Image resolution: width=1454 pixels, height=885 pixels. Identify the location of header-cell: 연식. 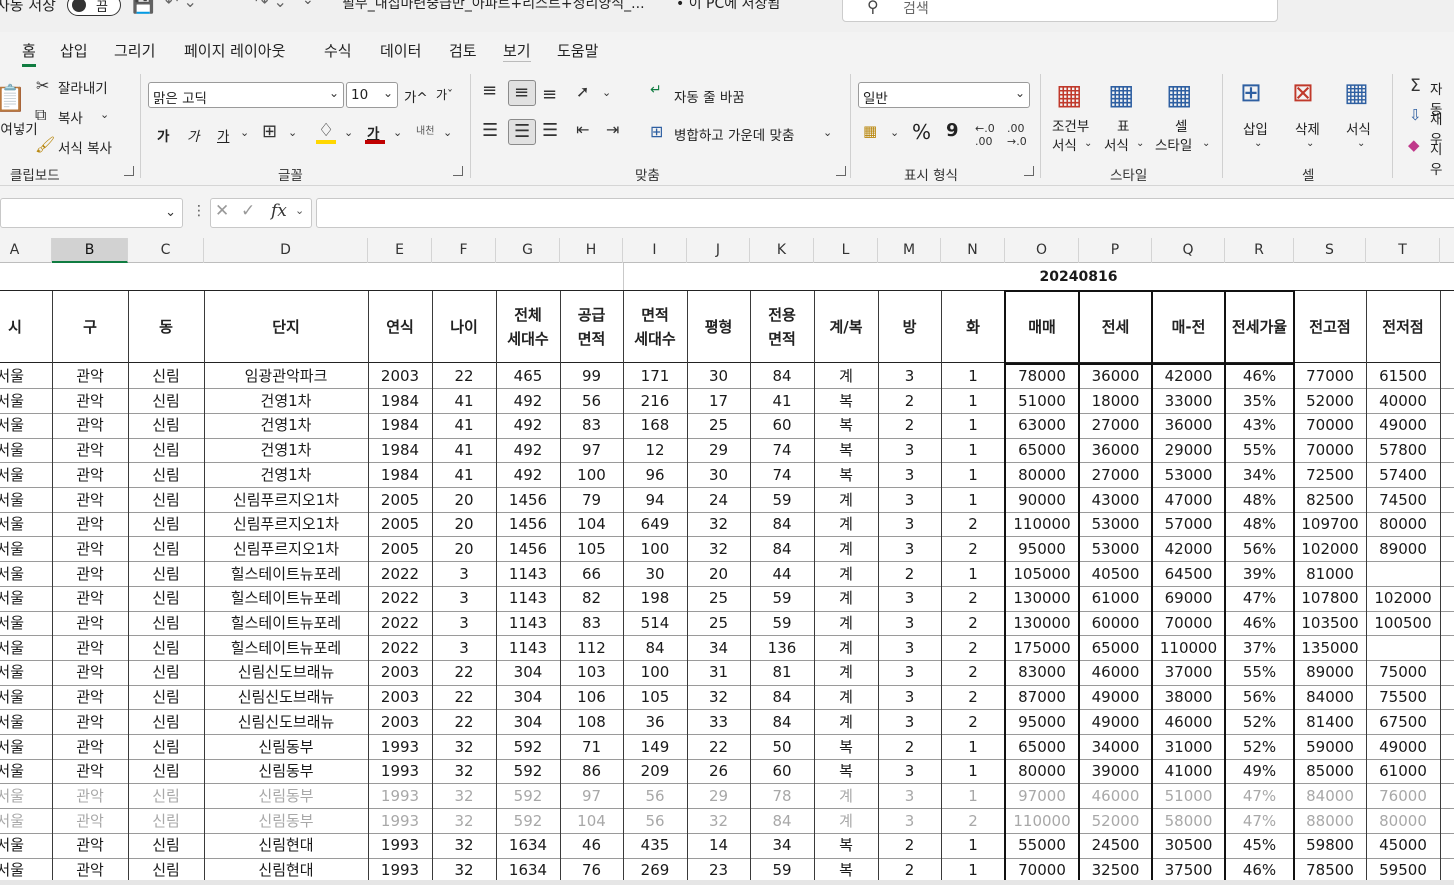
(400, 327).